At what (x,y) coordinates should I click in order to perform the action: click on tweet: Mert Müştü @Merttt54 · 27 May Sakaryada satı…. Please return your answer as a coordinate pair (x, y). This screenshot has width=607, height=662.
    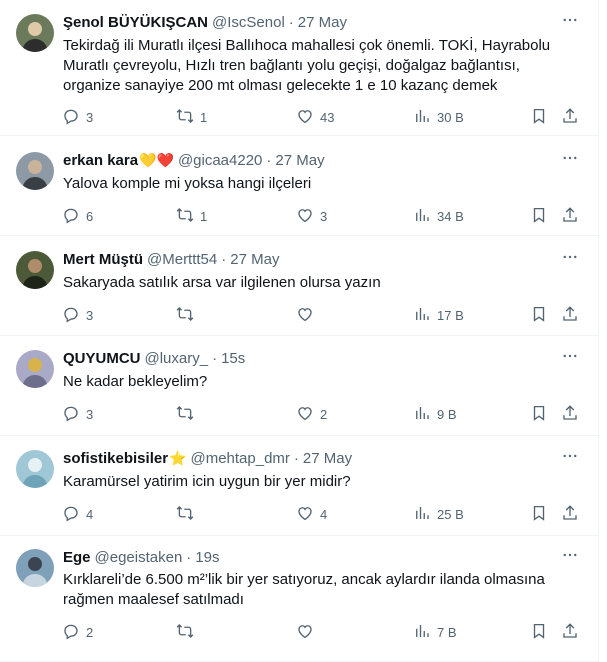
    Looking at the image, I should click on (299, 286).